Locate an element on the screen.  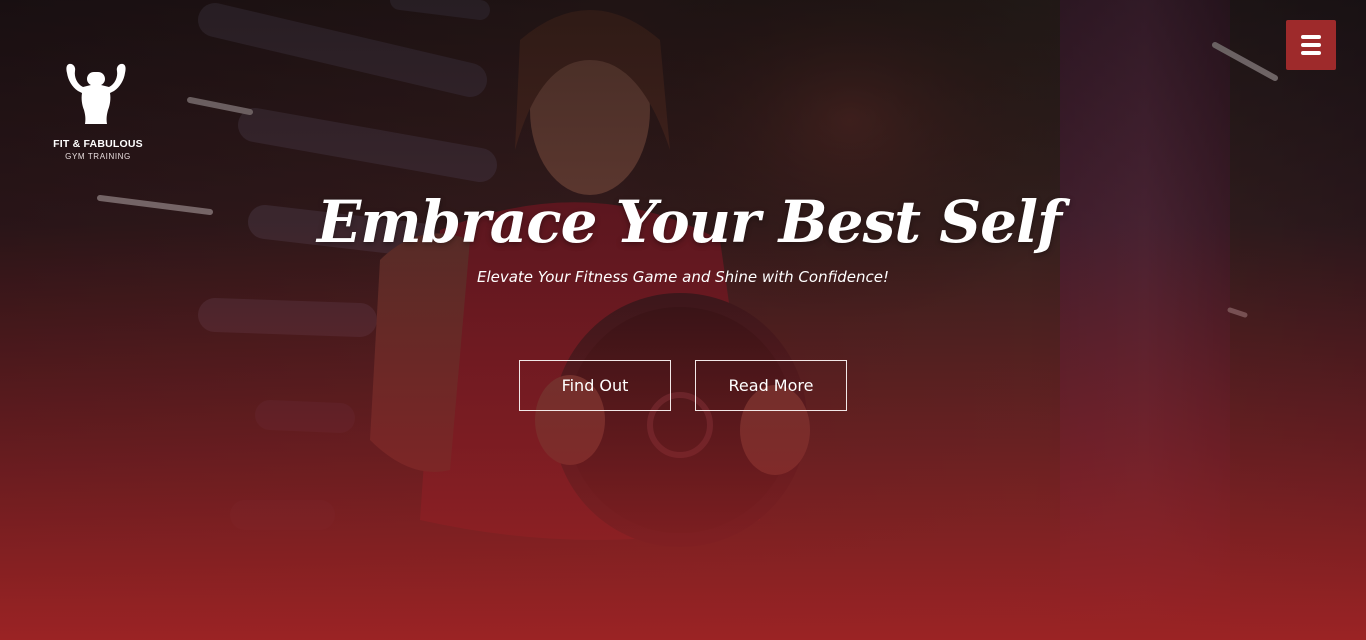
brand-logo: FIT & FABULOUS GYM TRAINING is located at coordinates (98, 109).